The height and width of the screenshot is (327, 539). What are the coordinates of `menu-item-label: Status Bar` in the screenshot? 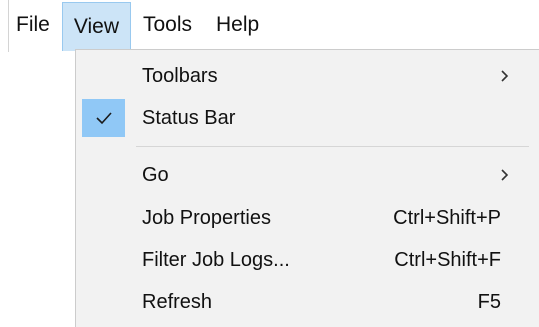 It's located at (189, 117).